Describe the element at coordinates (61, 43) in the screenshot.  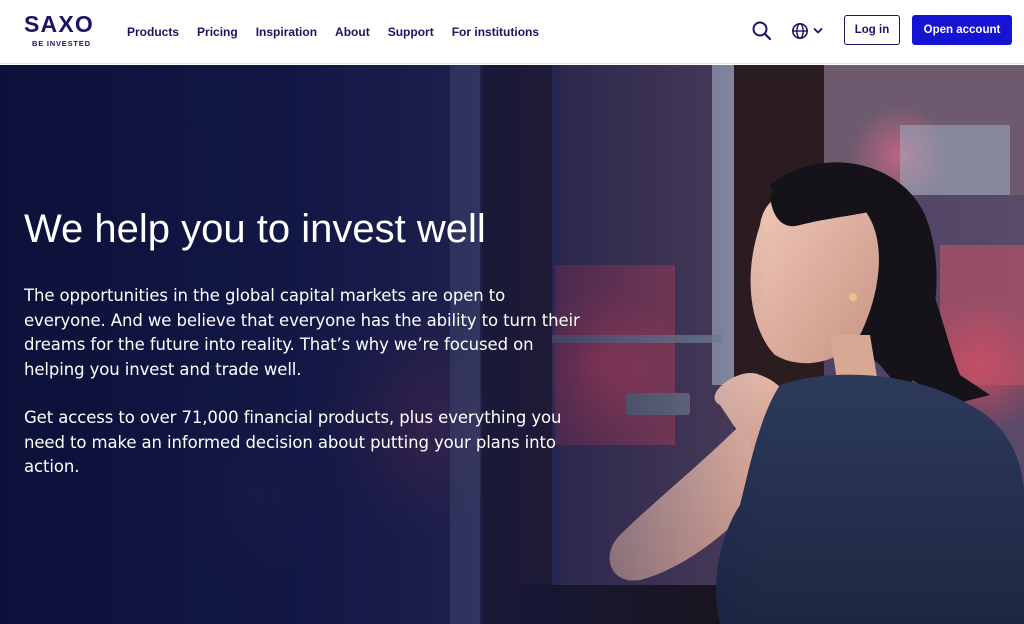
I see `logo-tagline: BE INVESTED` at that location.